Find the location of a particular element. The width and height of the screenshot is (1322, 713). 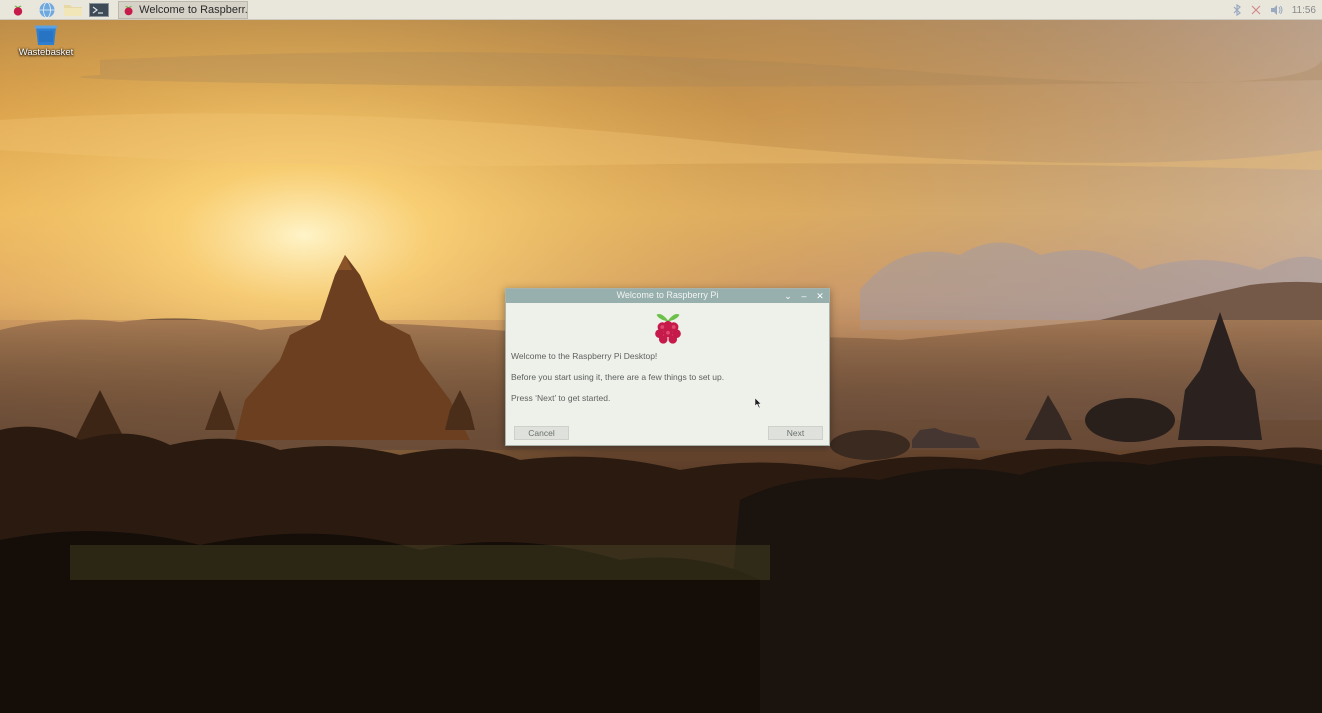

close-button: ✕ is located at coordinates (820, 296).